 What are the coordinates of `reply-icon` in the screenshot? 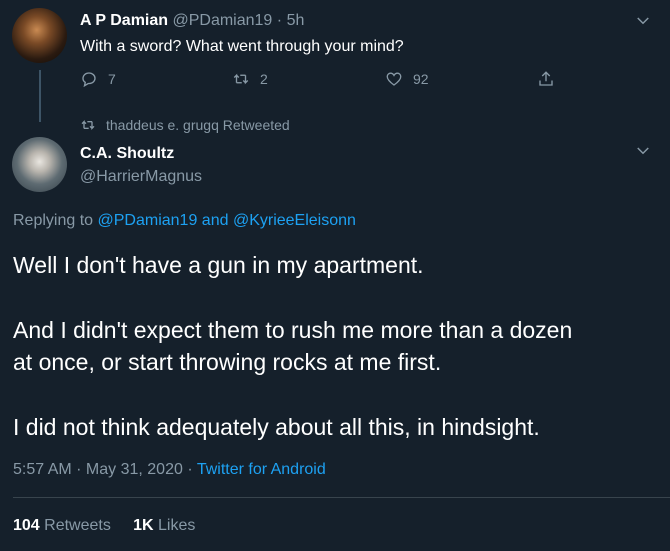 It's located at (89, 80).